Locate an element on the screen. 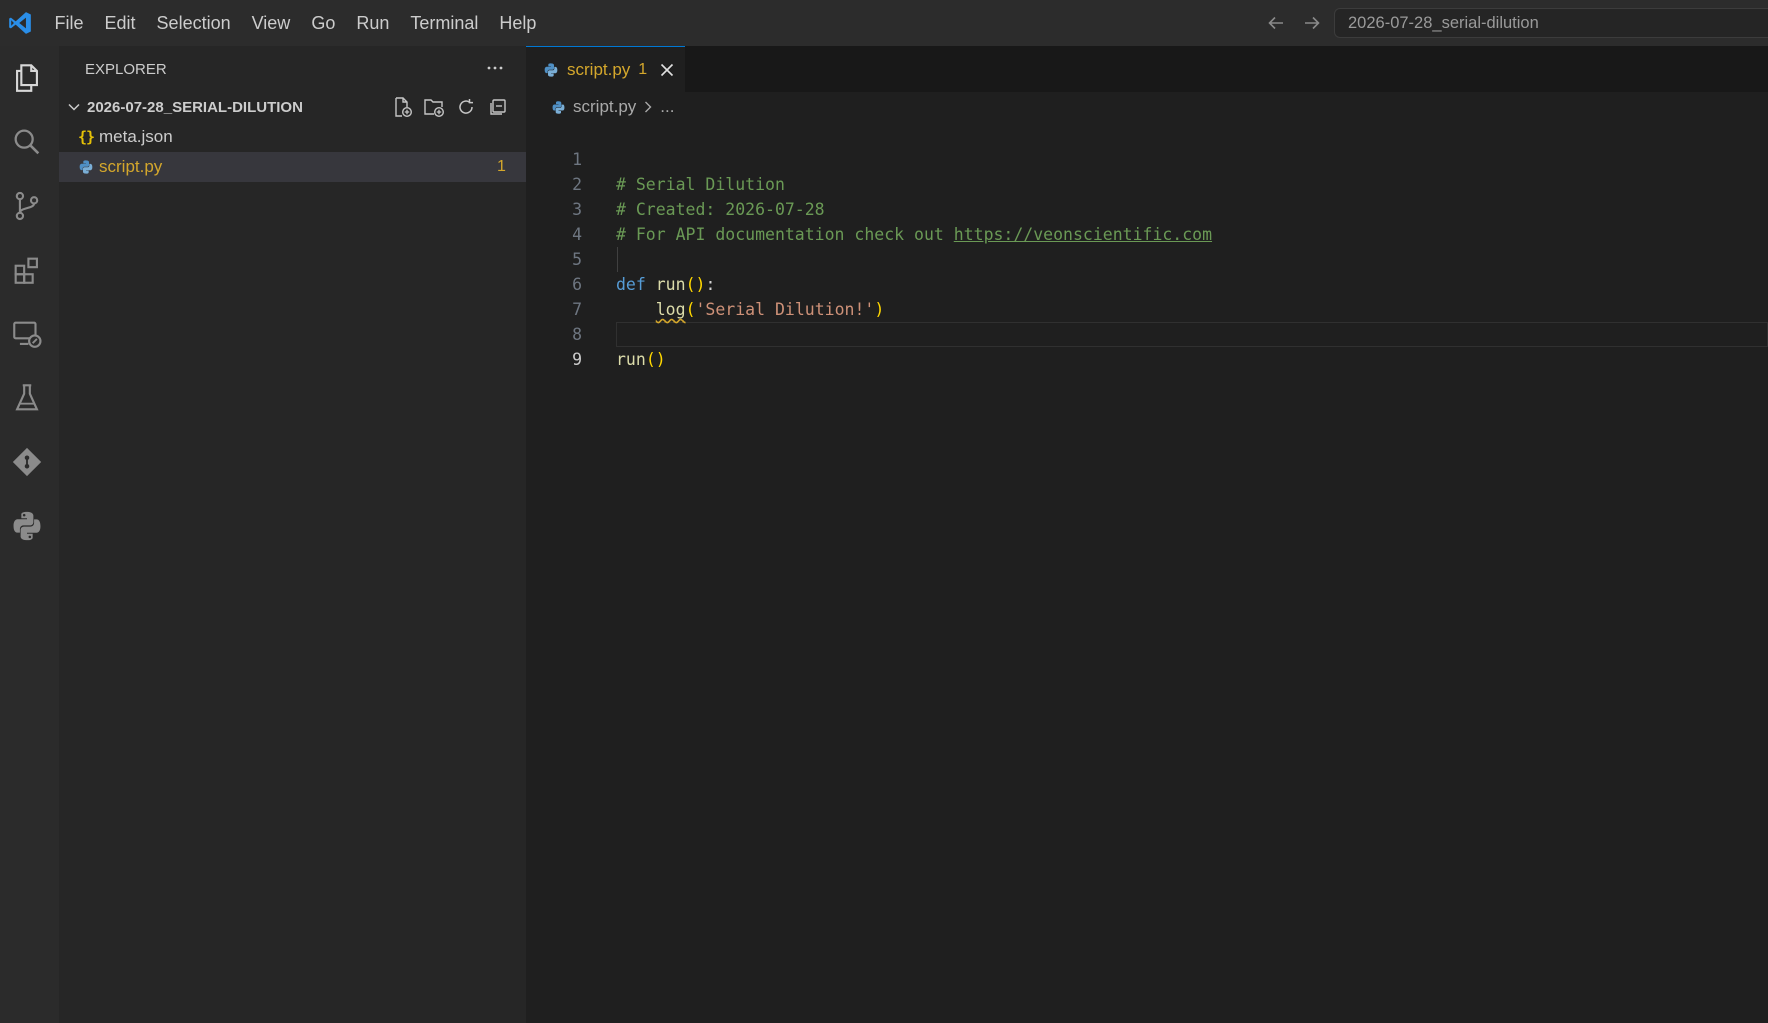 Image resolution: width=1768 pixels, height=1023 pixels. problem-count-badge: 1 is located at coordinates (501, 166).